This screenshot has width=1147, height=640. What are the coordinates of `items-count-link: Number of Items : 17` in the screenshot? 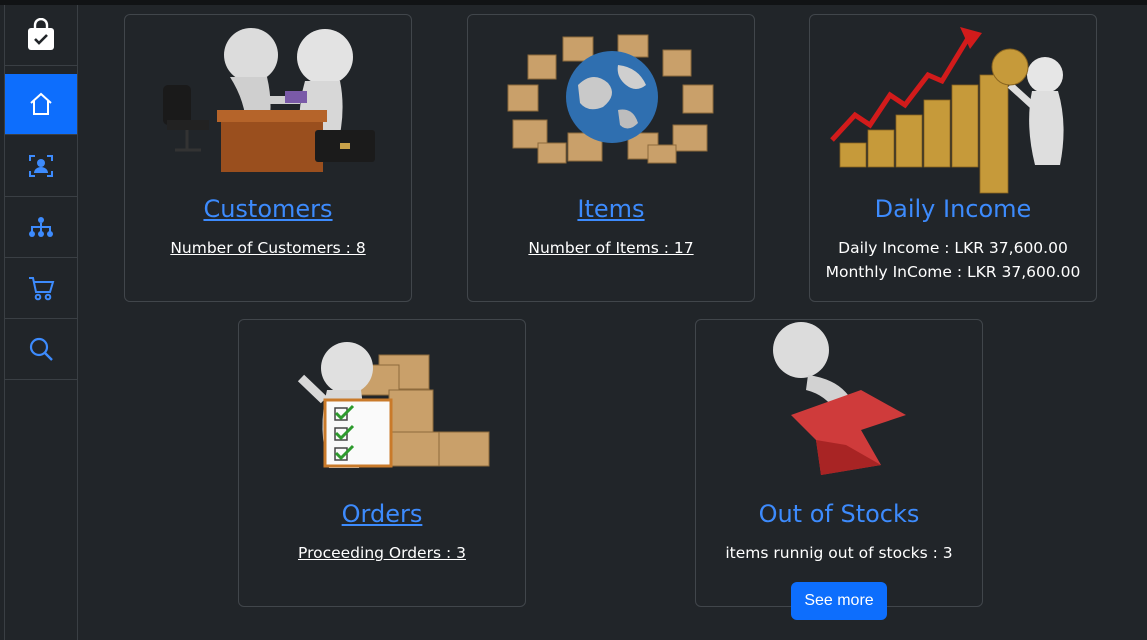 It's located at (611, 248).